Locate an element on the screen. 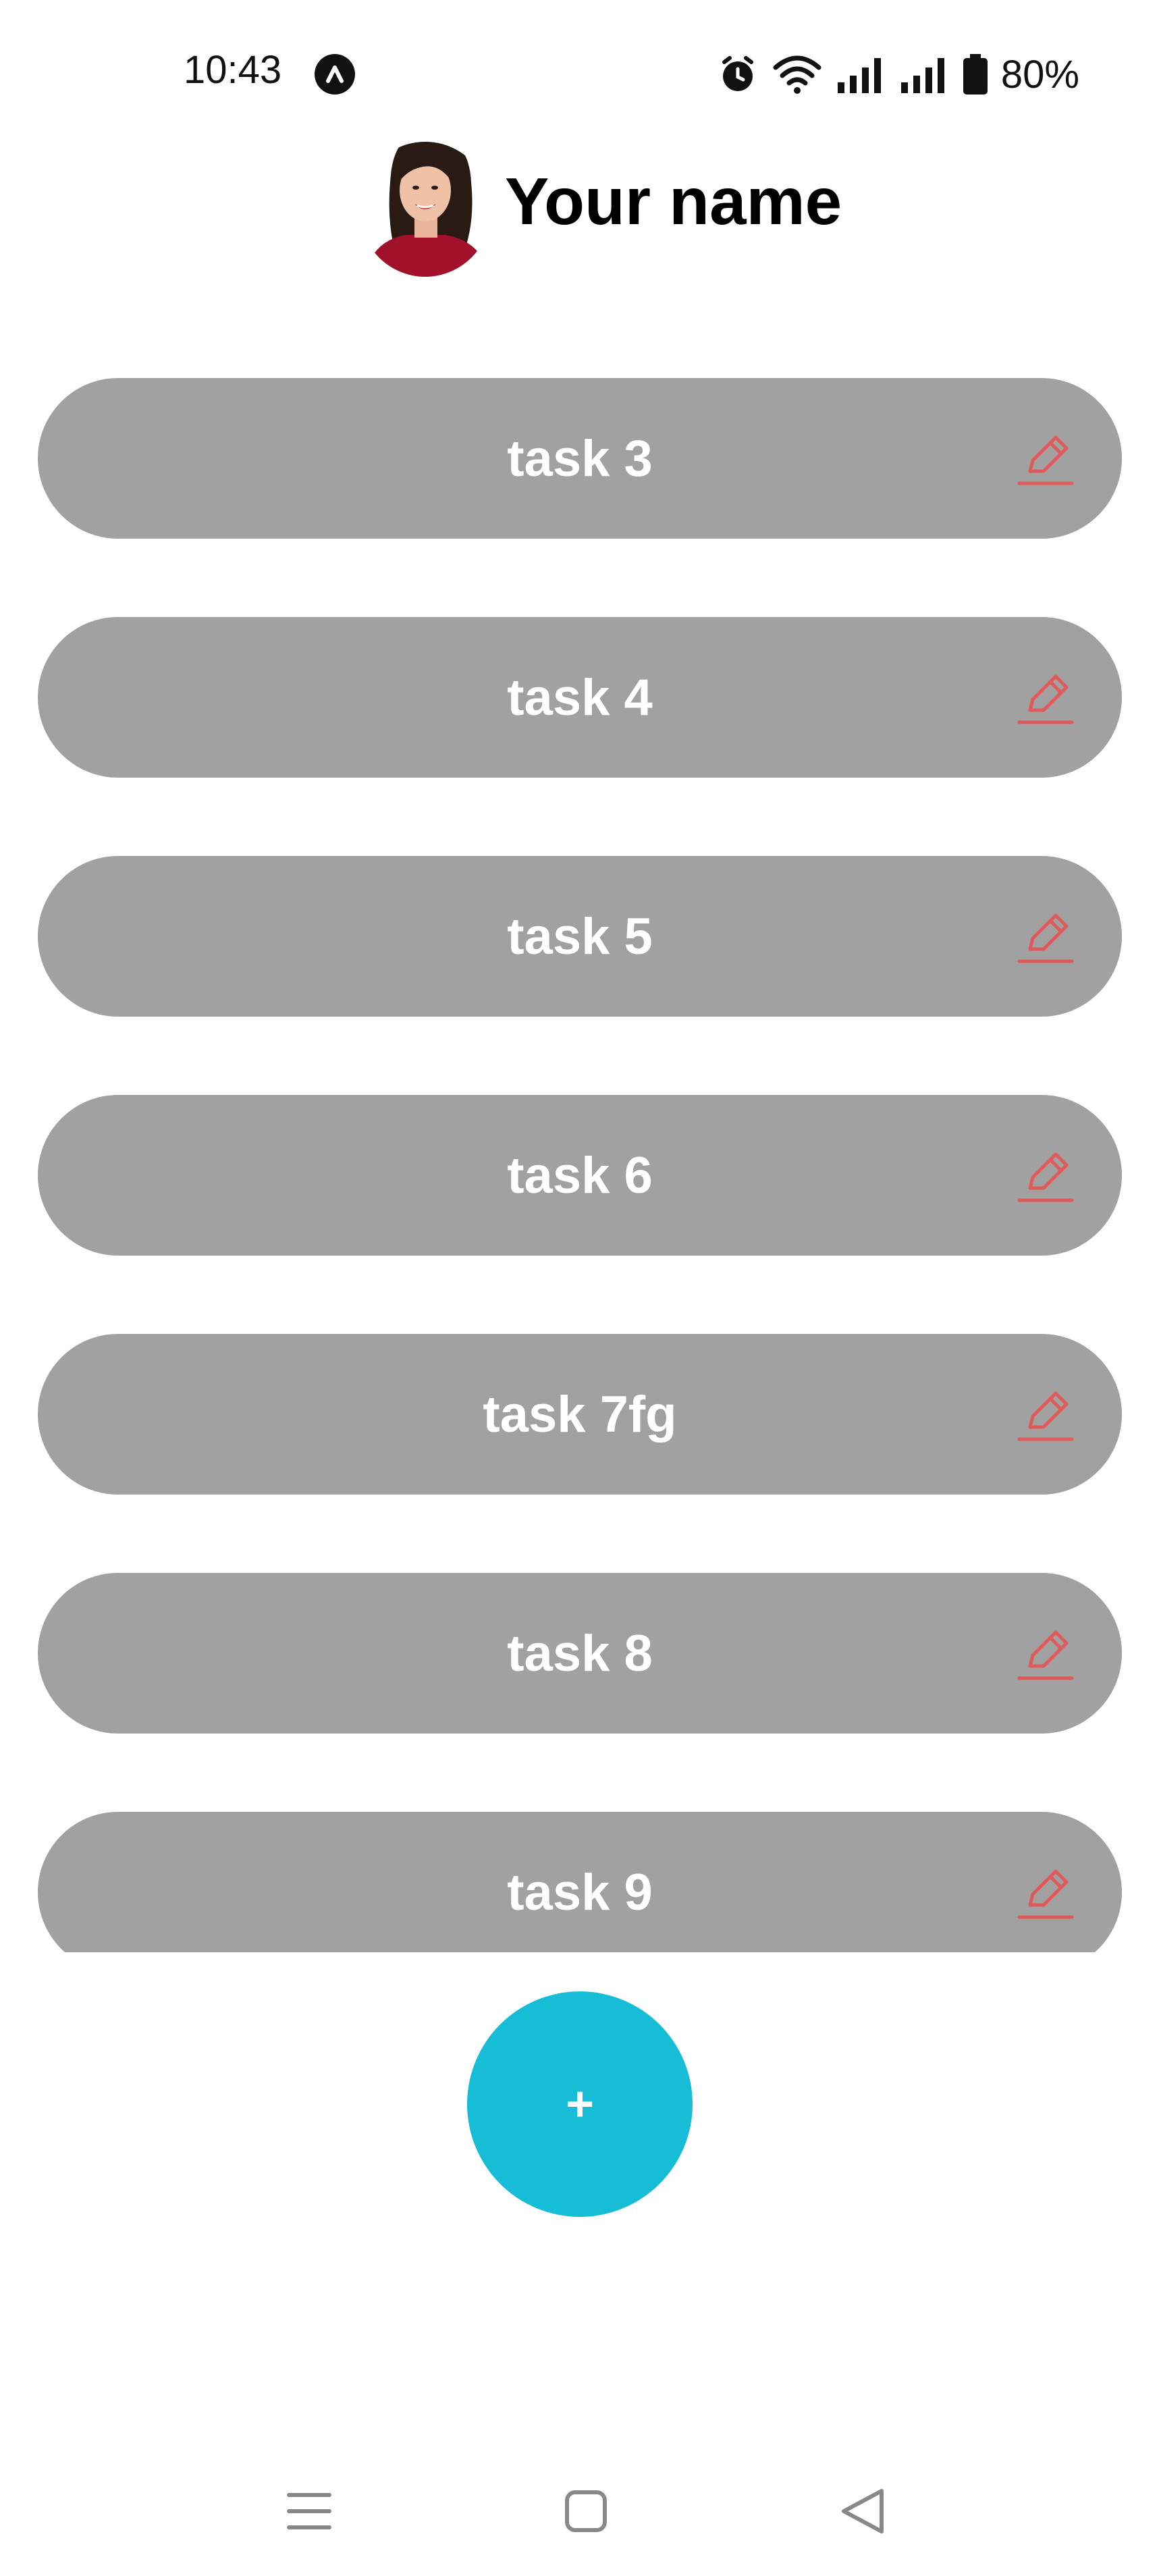 The width and height of the screenshot is (1159, 2576). task-item: task 9 is located at coordinates (580, 1882).